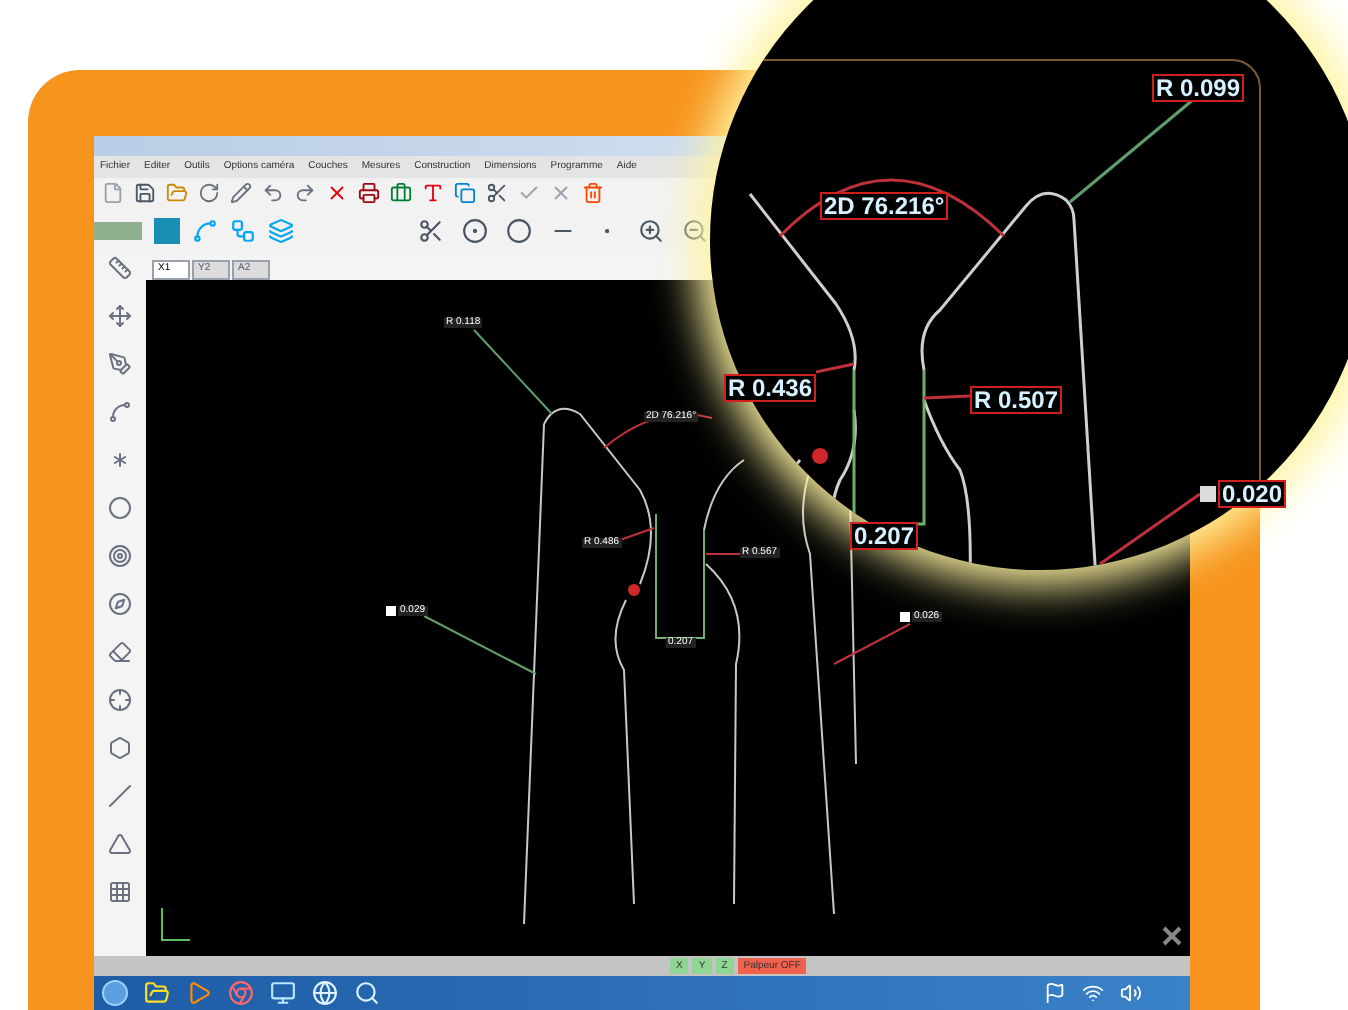 This screenshot has height=1010, width=1348. Describe the element at coordinates (243, 230) in the screenshot. I see `nodes-icon` at that location.